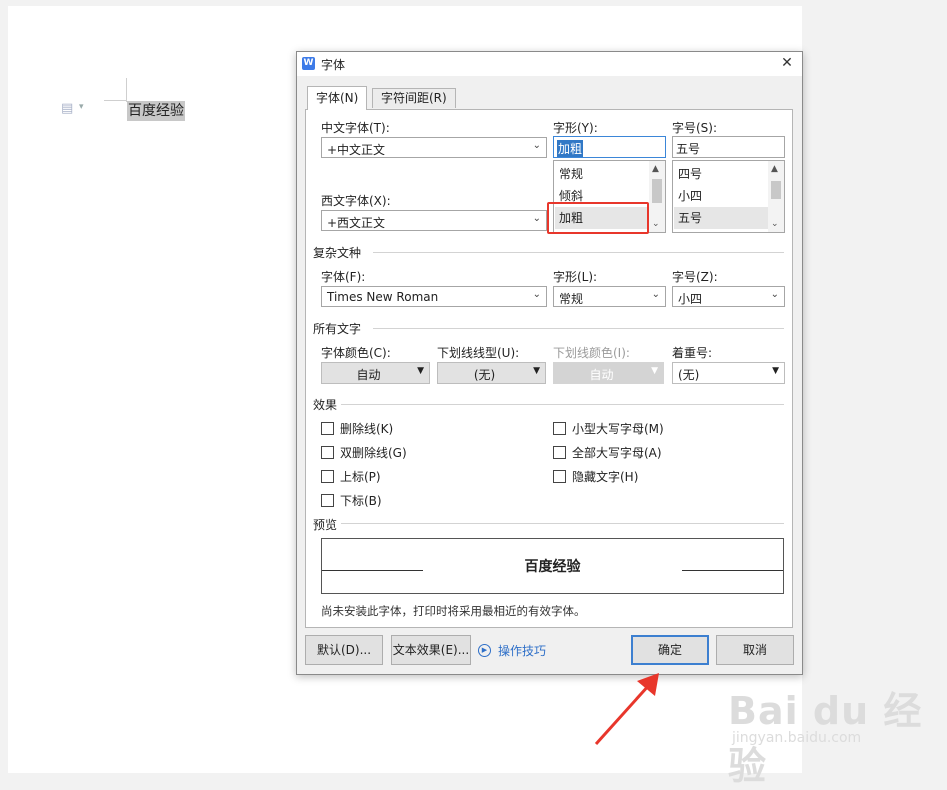 The image size is (947, 790). I want to click on tab-font: 字体(N), so click(337, 98).